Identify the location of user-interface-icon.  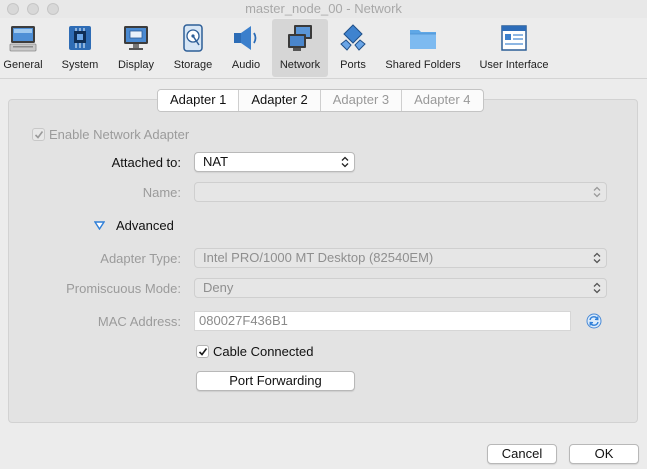
(514, 38).